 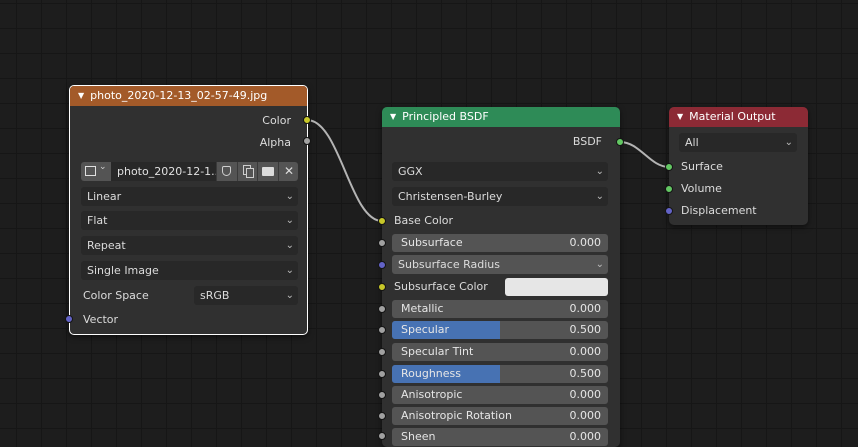 What do you see at coordinates (500, 171) in the screenshot?
I see `distribution-dropdown: GGX ⌄` at bounding box center [500, 171].